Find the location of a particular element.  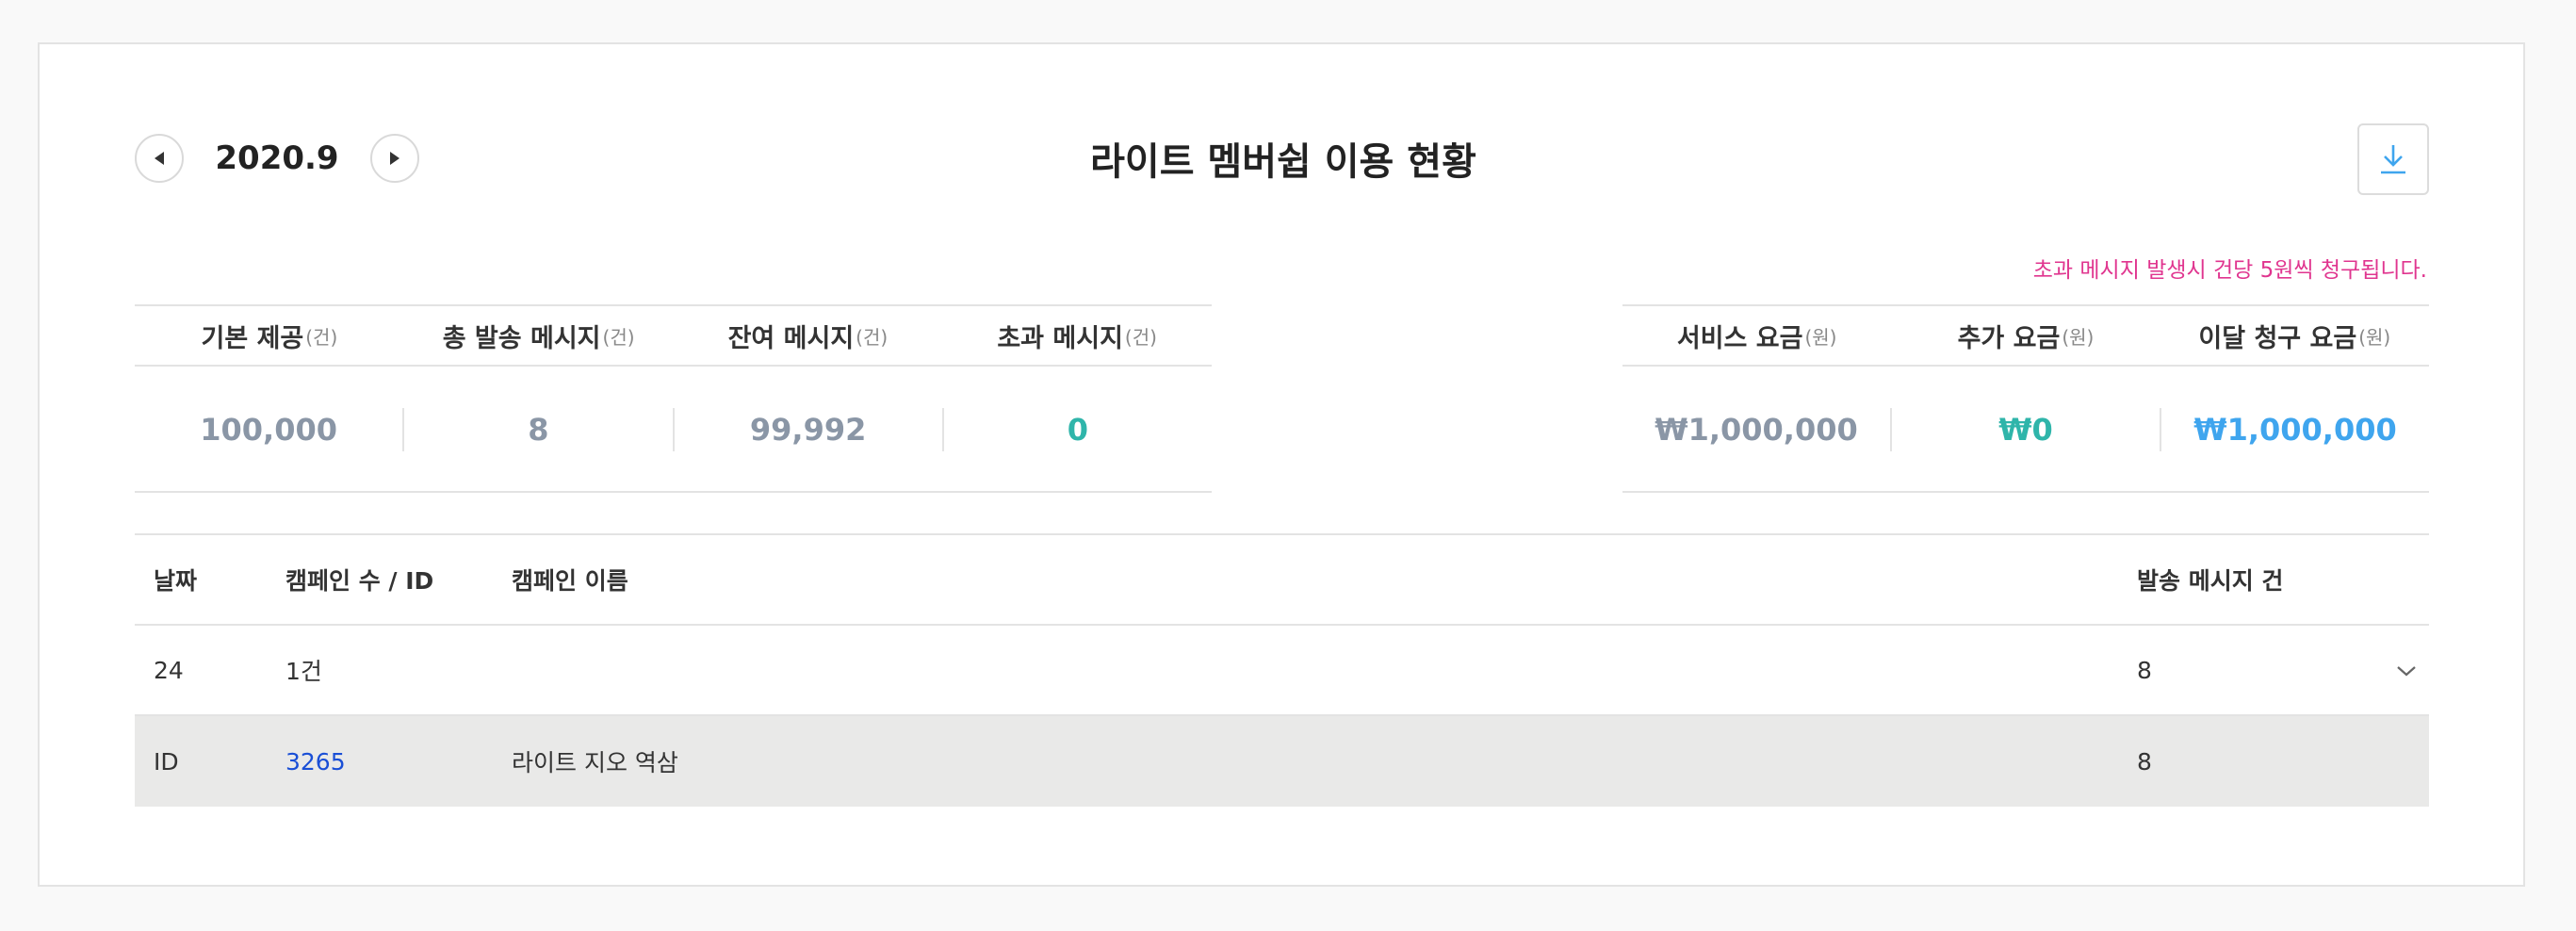

fee-header-label: 서비스 요금 is located at coordinates (1739, 338).